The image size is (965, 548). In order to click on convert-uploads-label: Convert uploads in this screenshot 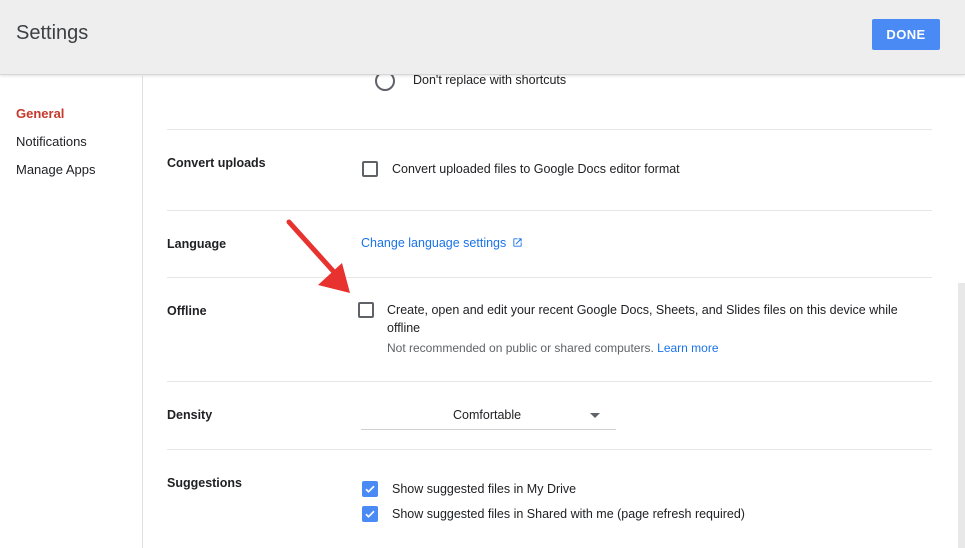, I will do `click(216, 163)`.